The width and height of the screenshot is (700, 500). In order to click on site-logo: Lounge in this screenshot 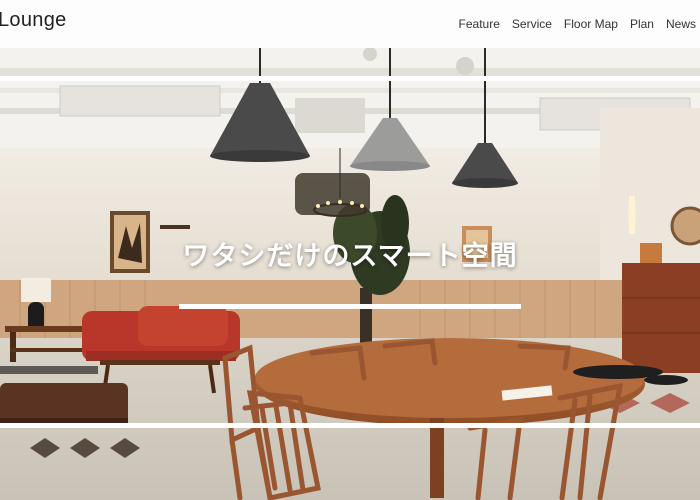, I will do `click(33, 20)`.